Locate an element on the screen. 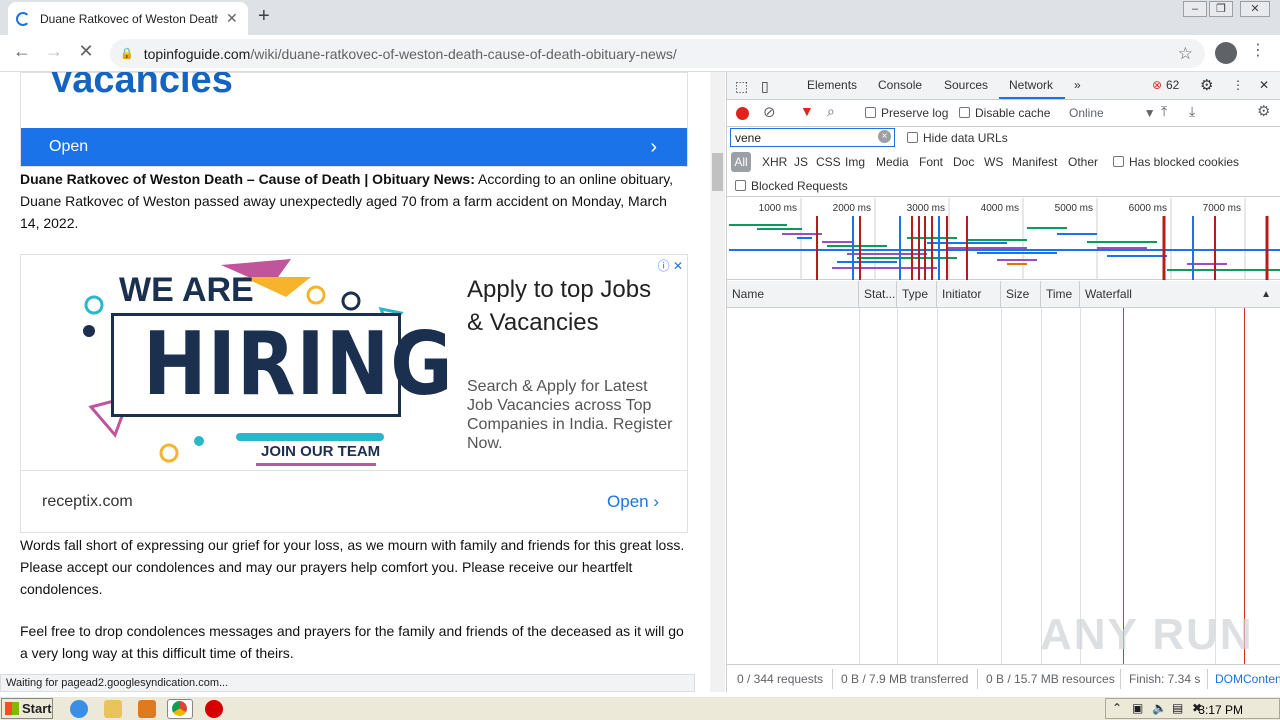  hide-data-urls-checkbox: Hide data URLs is located at coordinates (957, 138).